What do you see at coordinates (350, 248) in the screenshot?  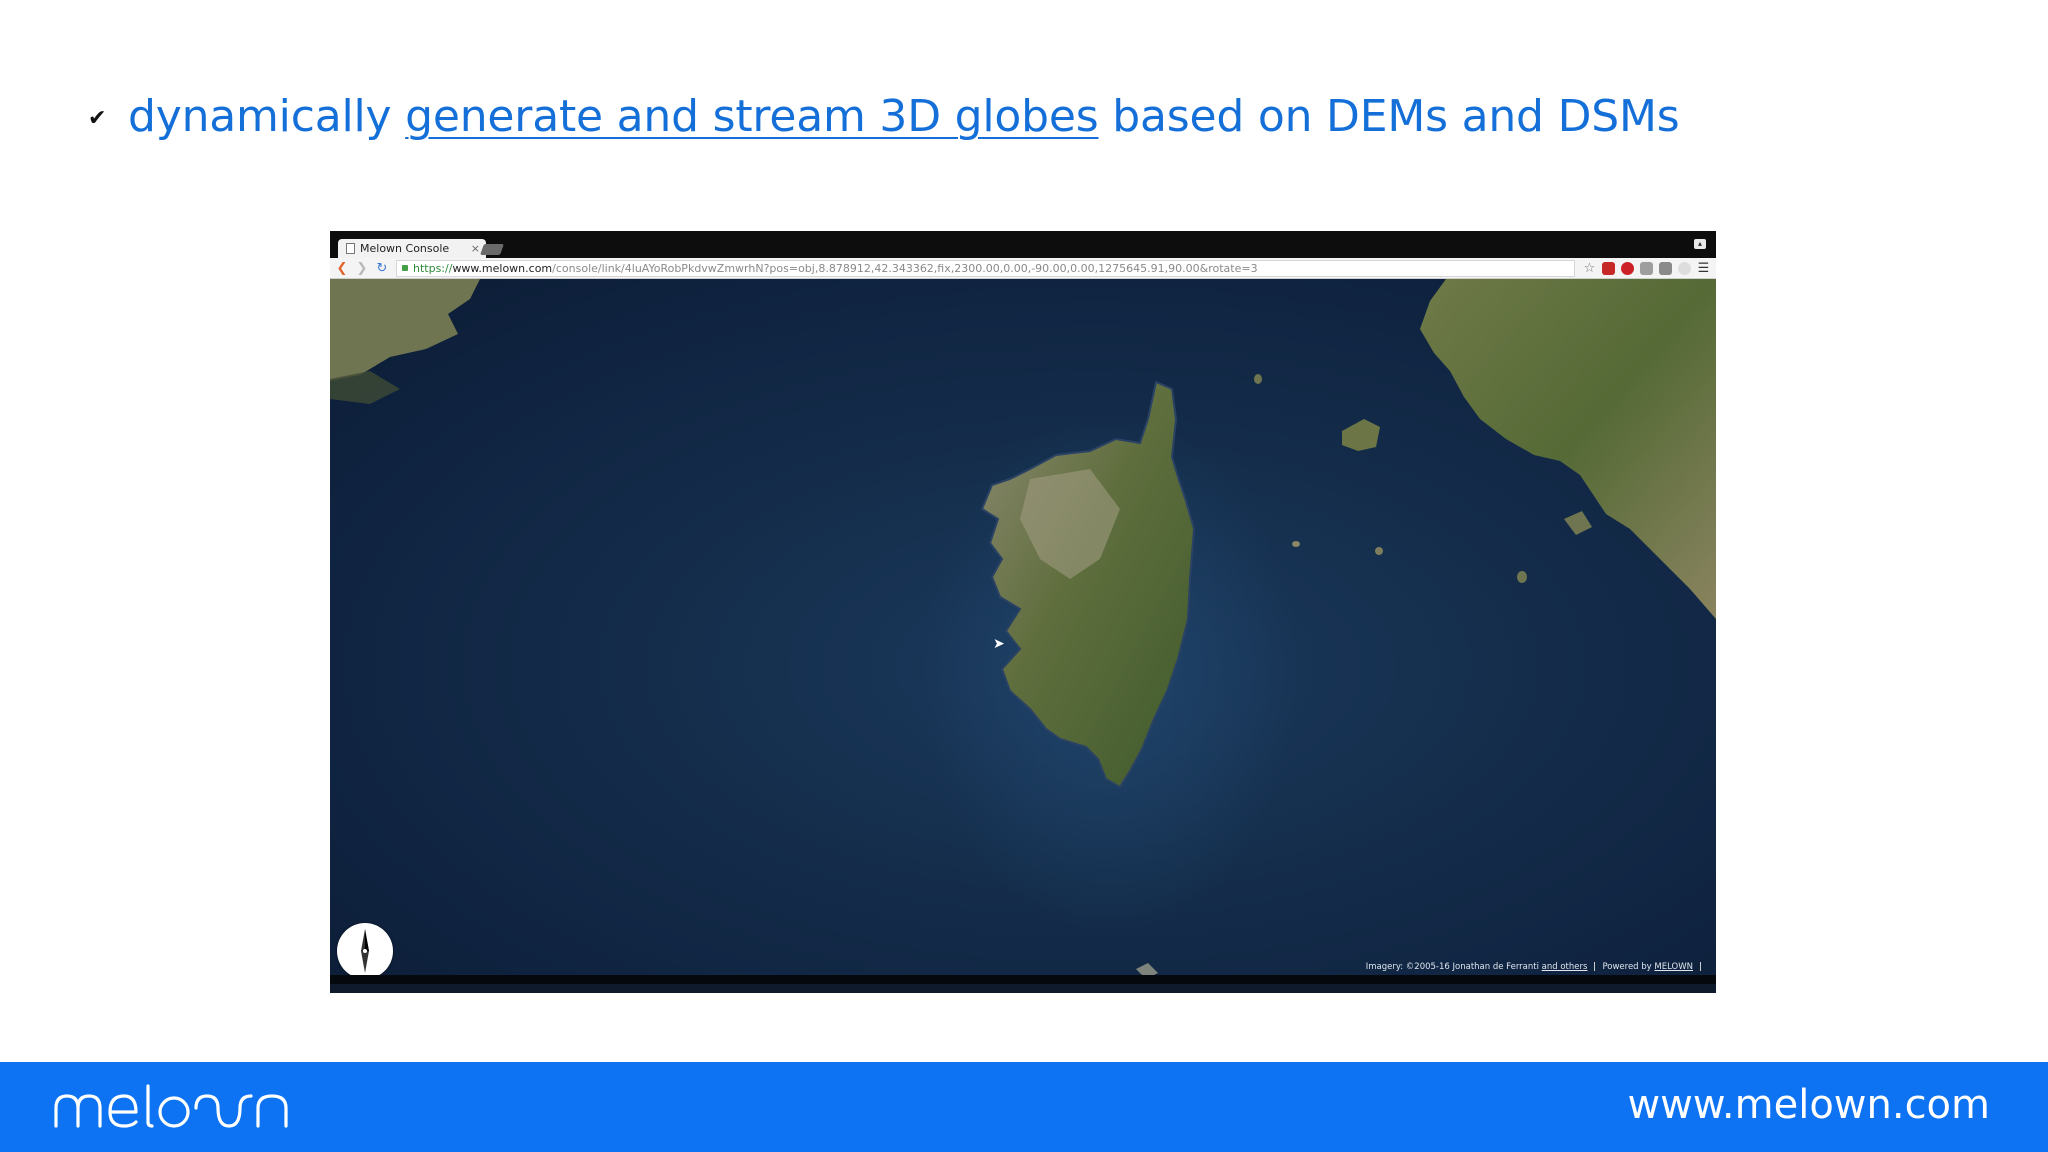 I see `page-icon` at bounding box center [350, 248].